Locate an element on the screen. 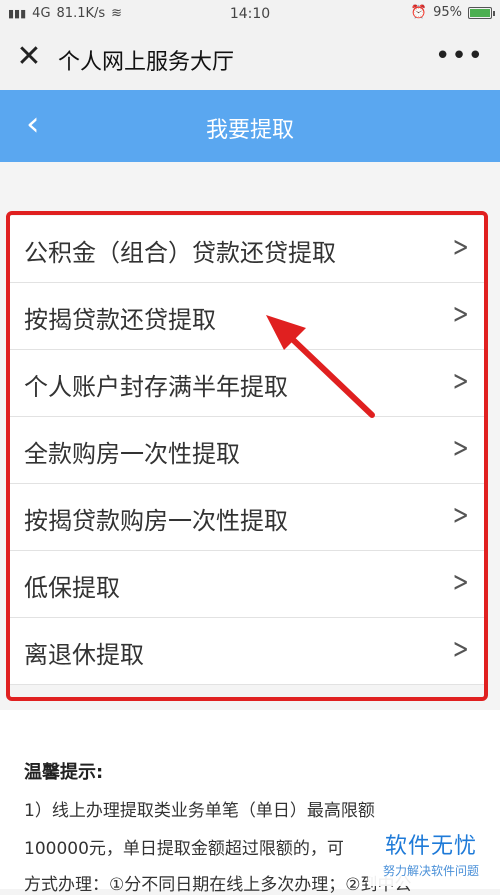 This screenshot has height=895, width=500. list-item-label: 离退休提取 is located at coordinates (84, 655).